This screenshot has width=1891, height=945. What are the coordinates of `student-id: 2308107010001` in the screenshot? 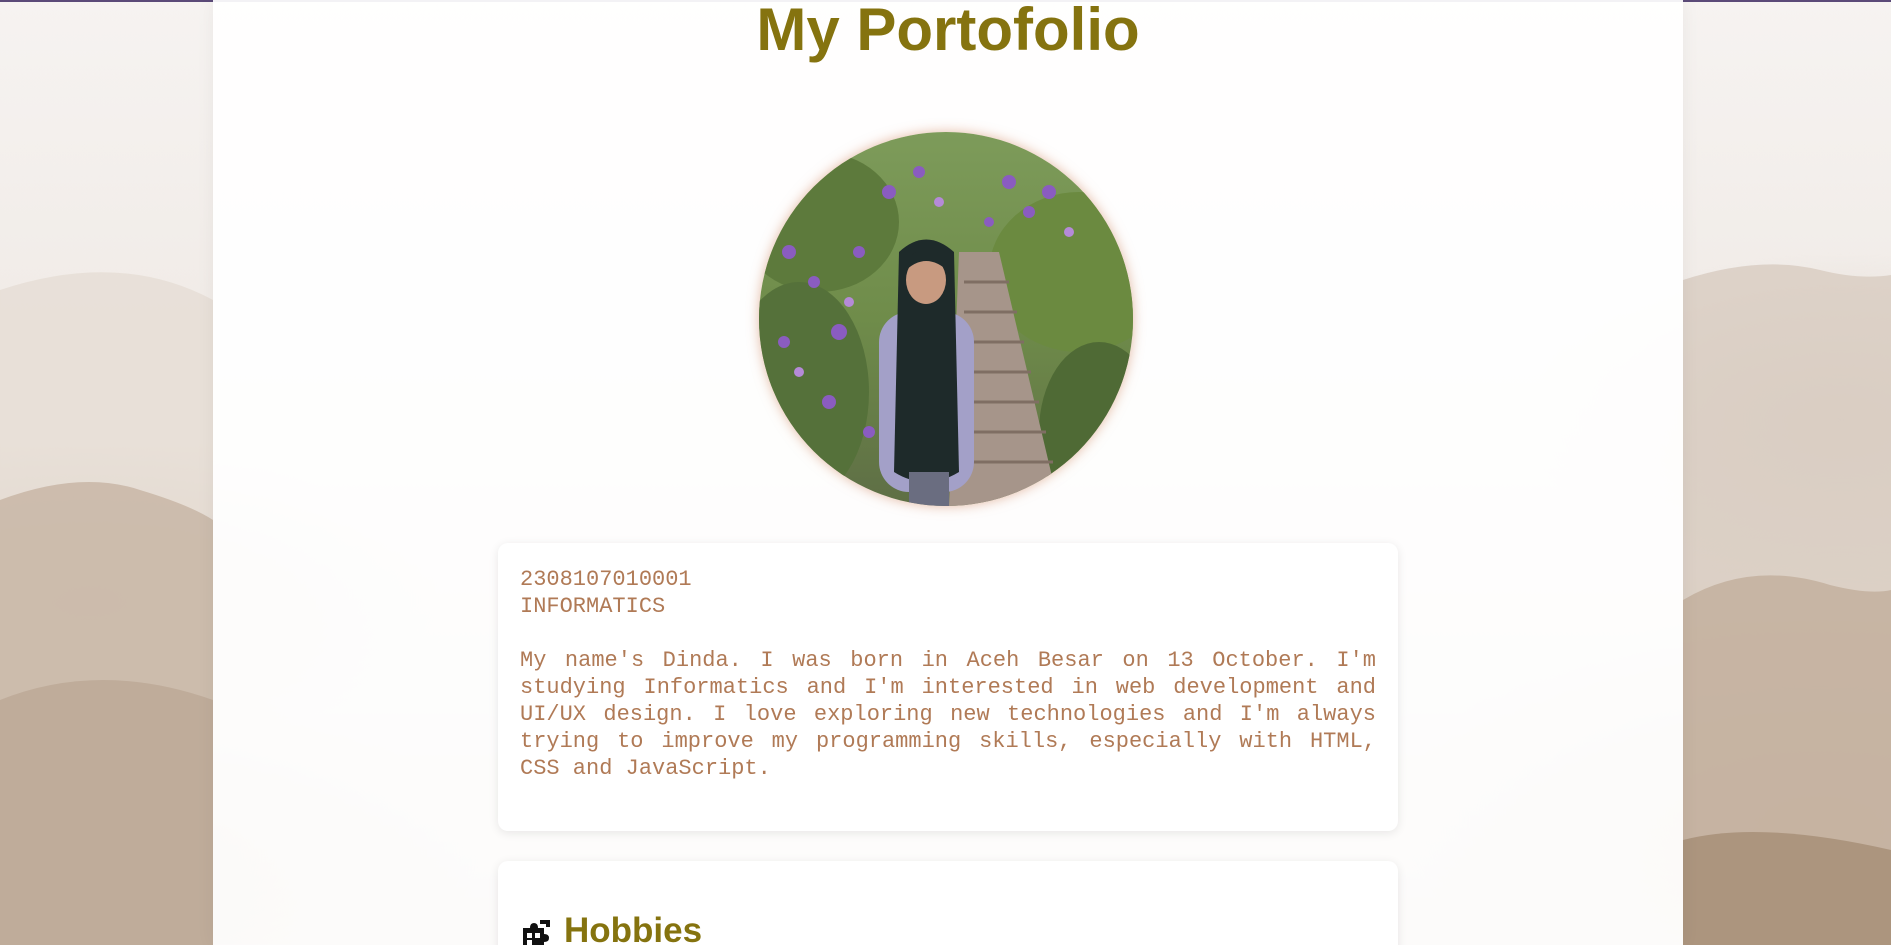 It's located at (606, 579).